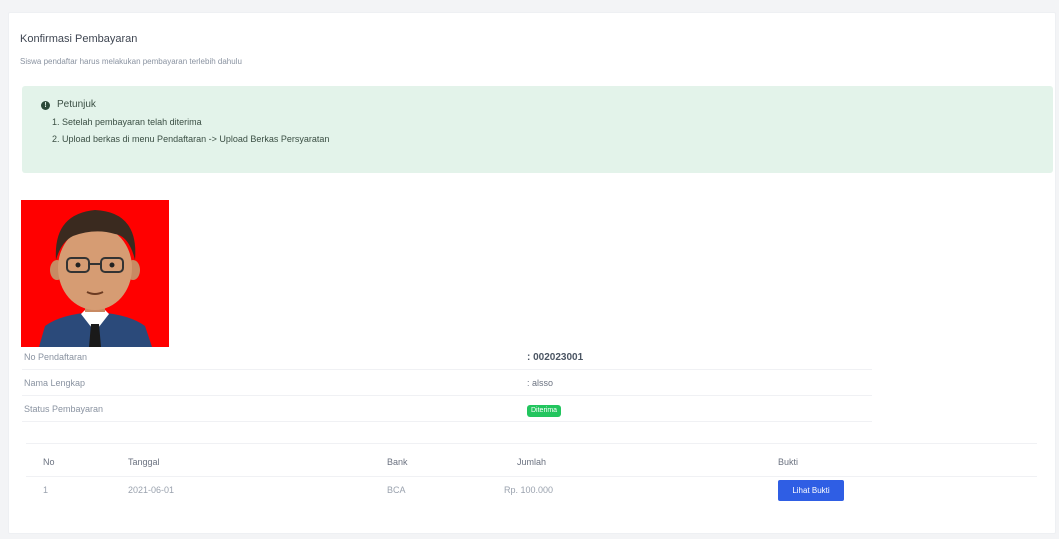  I want to click on info-icon: !, so click(45, 105).